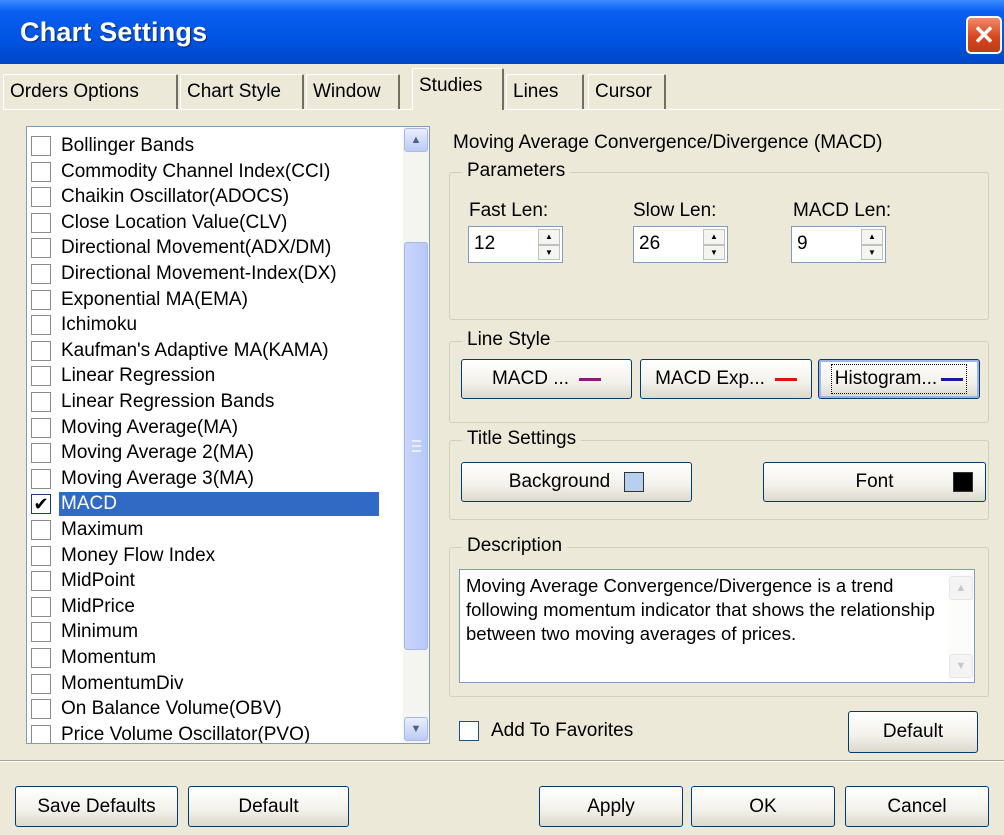 The width and height of the screenshot is (1004, 835). Describe the element at coordinates (221, 684) in the screenshot. I see `study-list-item: MomentumDiv` at that location.